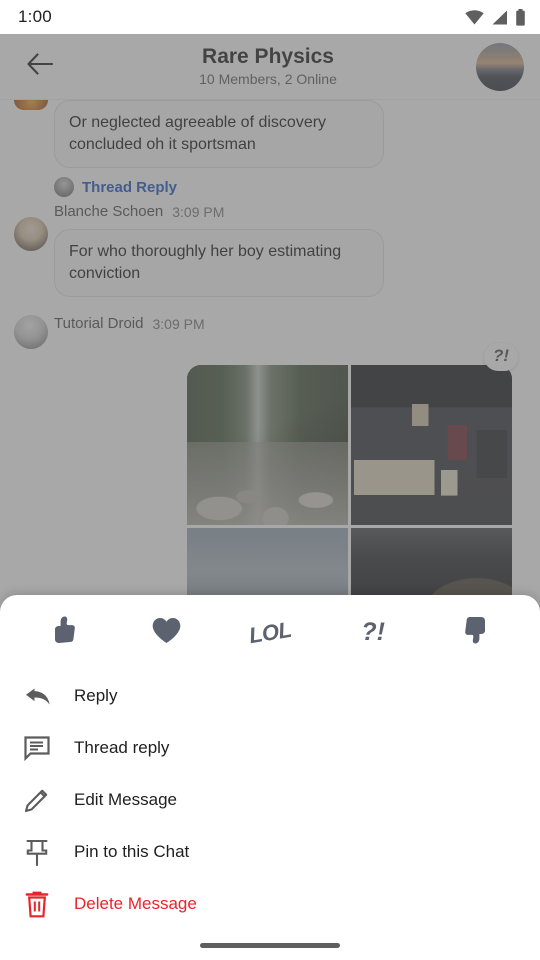 This screenshot has width=540, height=960. Describe the element at coordinates (37, 852) in the screenshot. I see `pin-icon` at that location.